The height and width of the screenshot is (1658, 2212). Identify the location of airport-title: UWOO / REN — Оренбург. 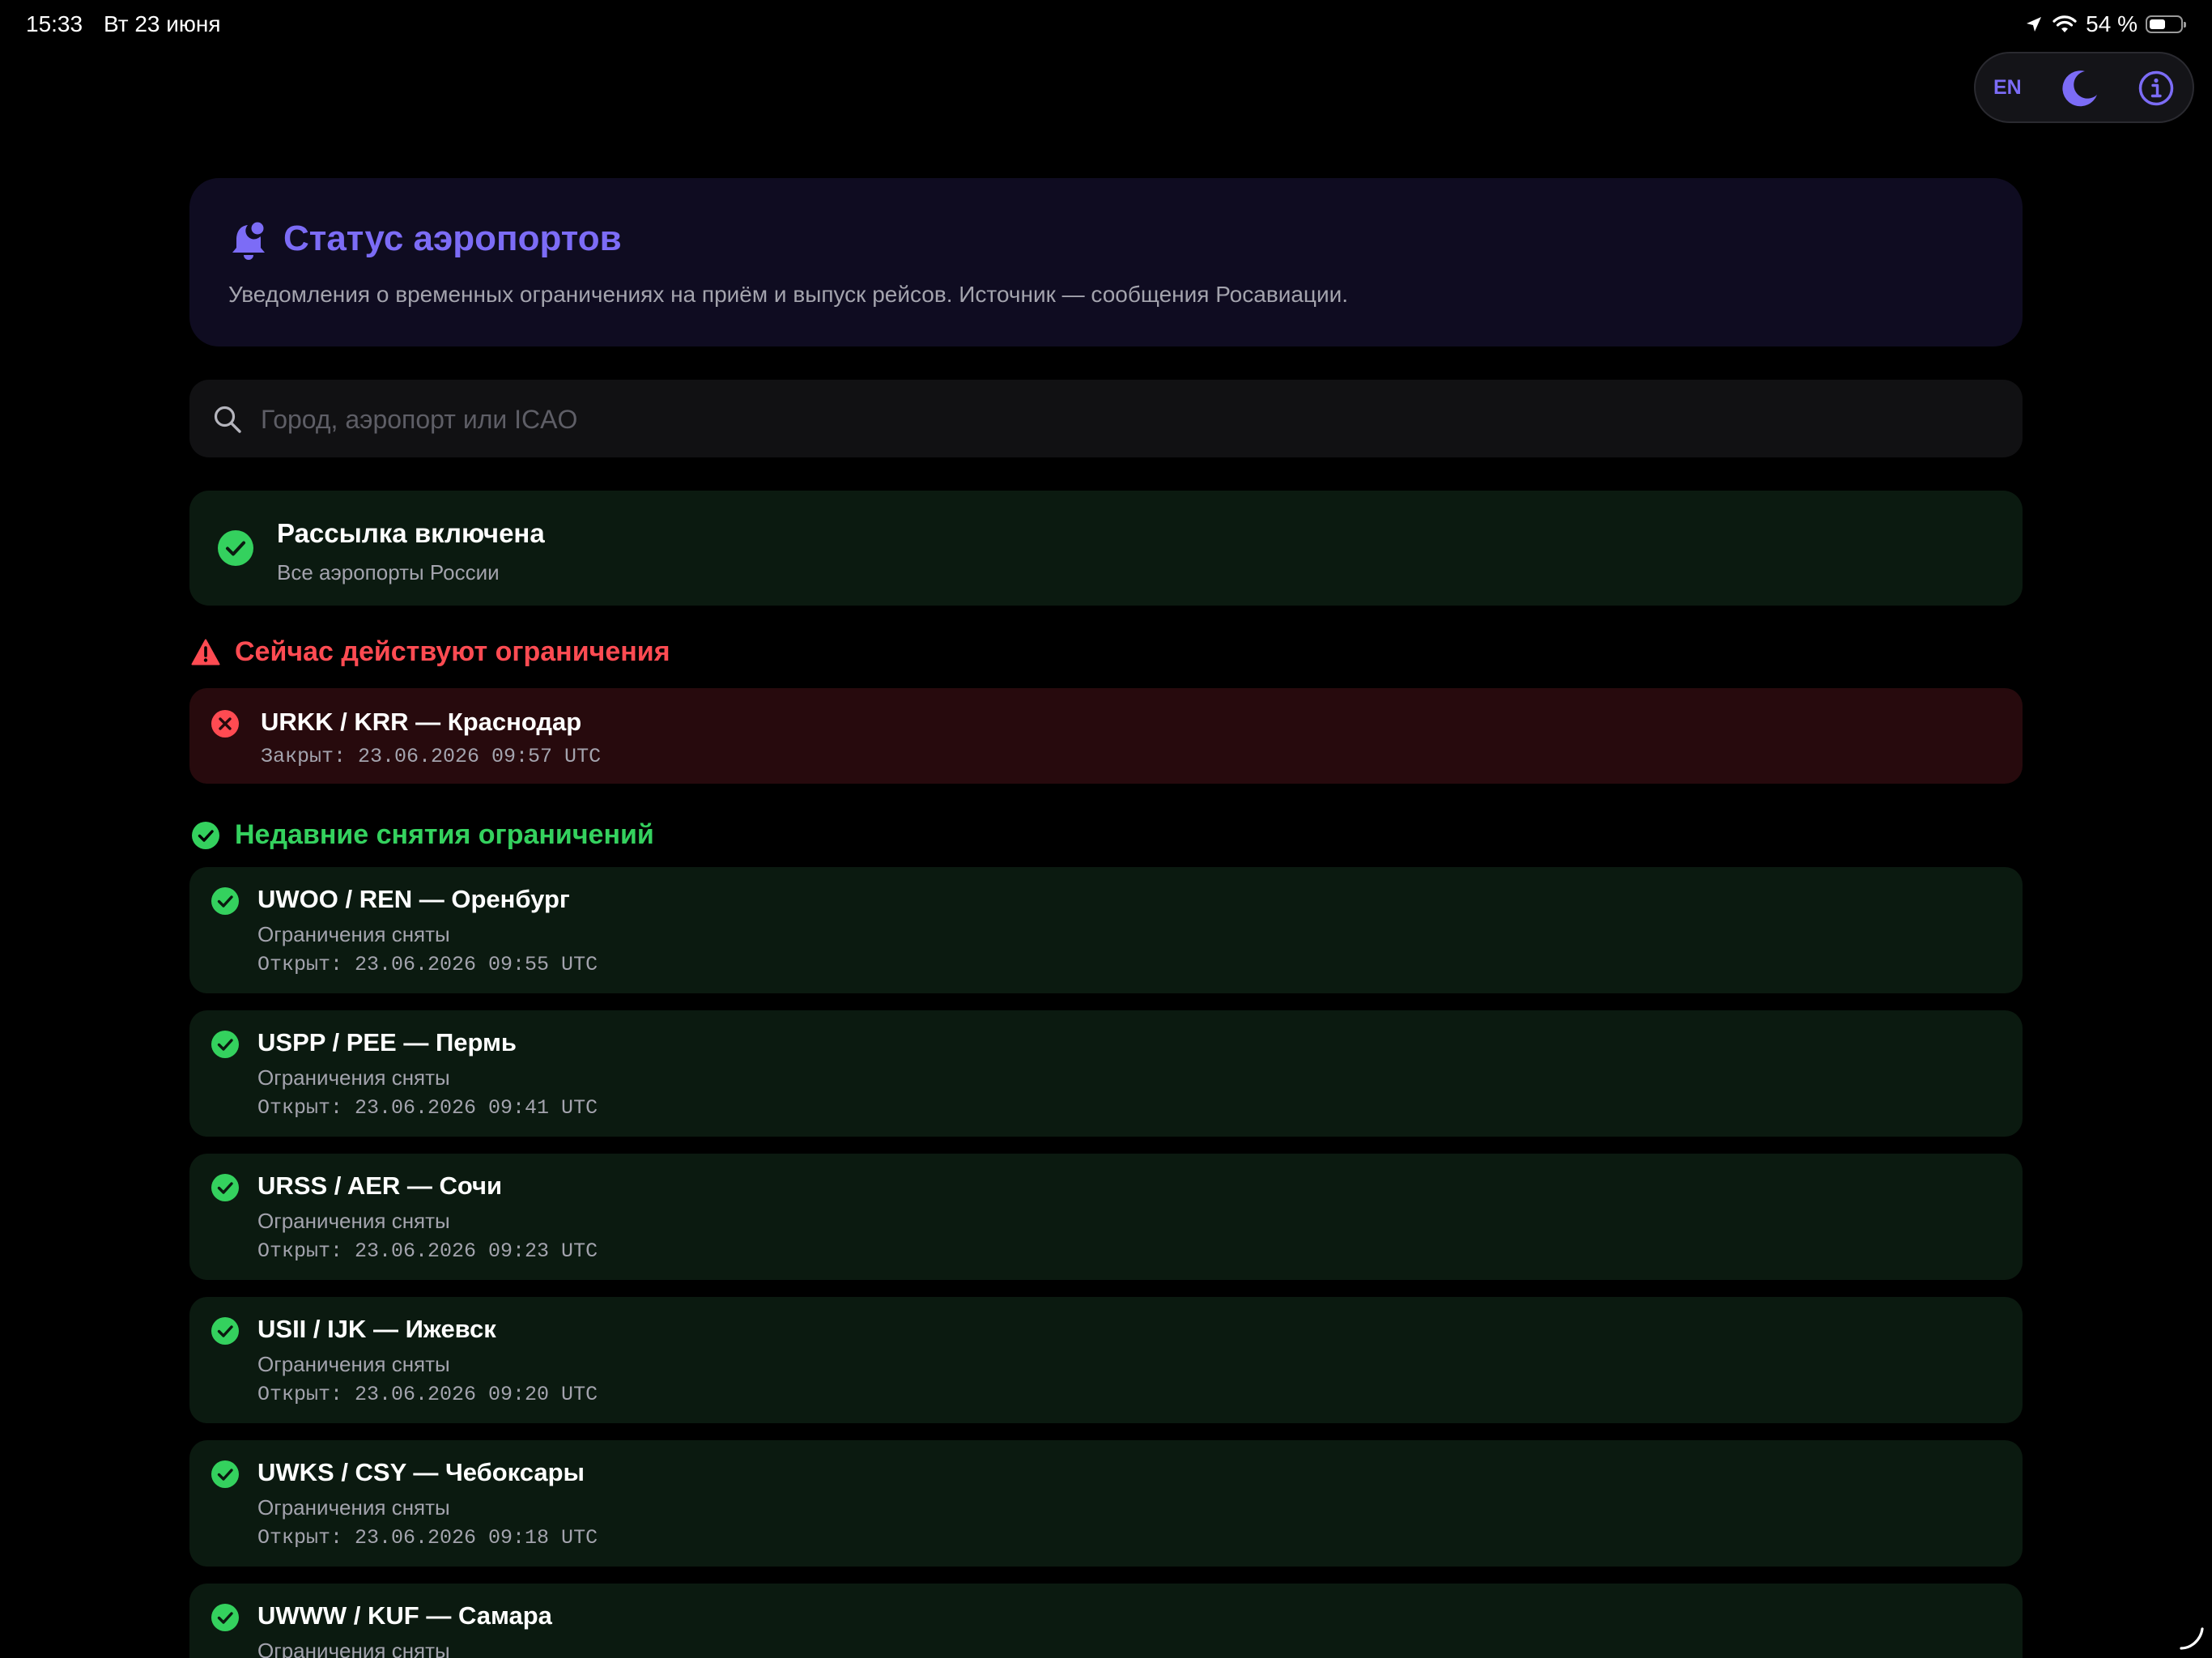
(414, 899).